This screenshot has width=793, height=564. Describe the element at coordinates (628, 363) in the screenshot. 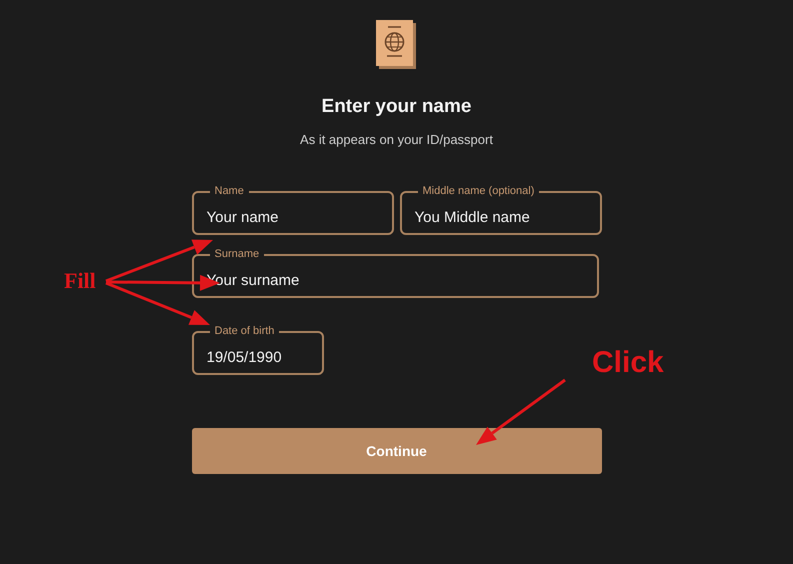

I see `annotation-text: Click` at that location.